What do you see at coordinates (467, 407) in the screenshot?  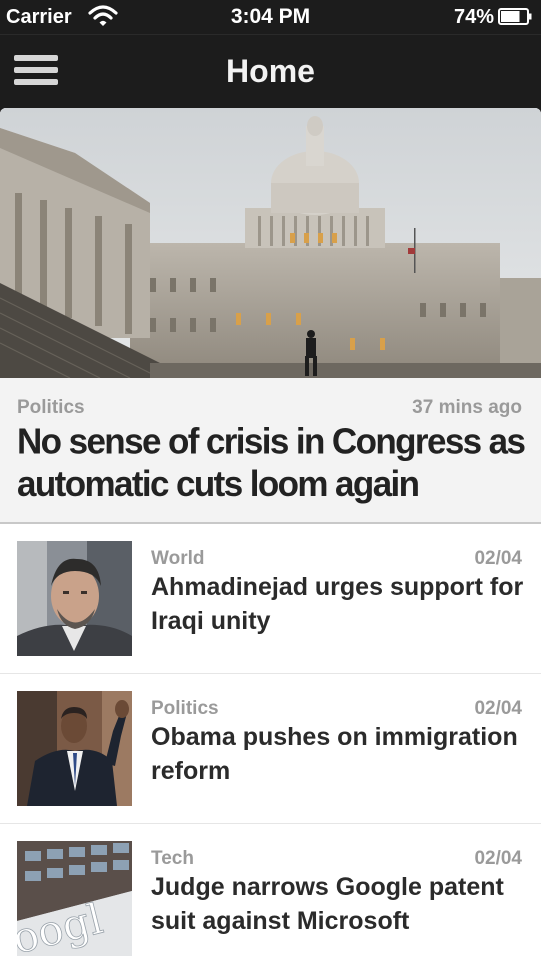 I see `article-timestamp: 37 mins ago` at bounding box center [467, 407].